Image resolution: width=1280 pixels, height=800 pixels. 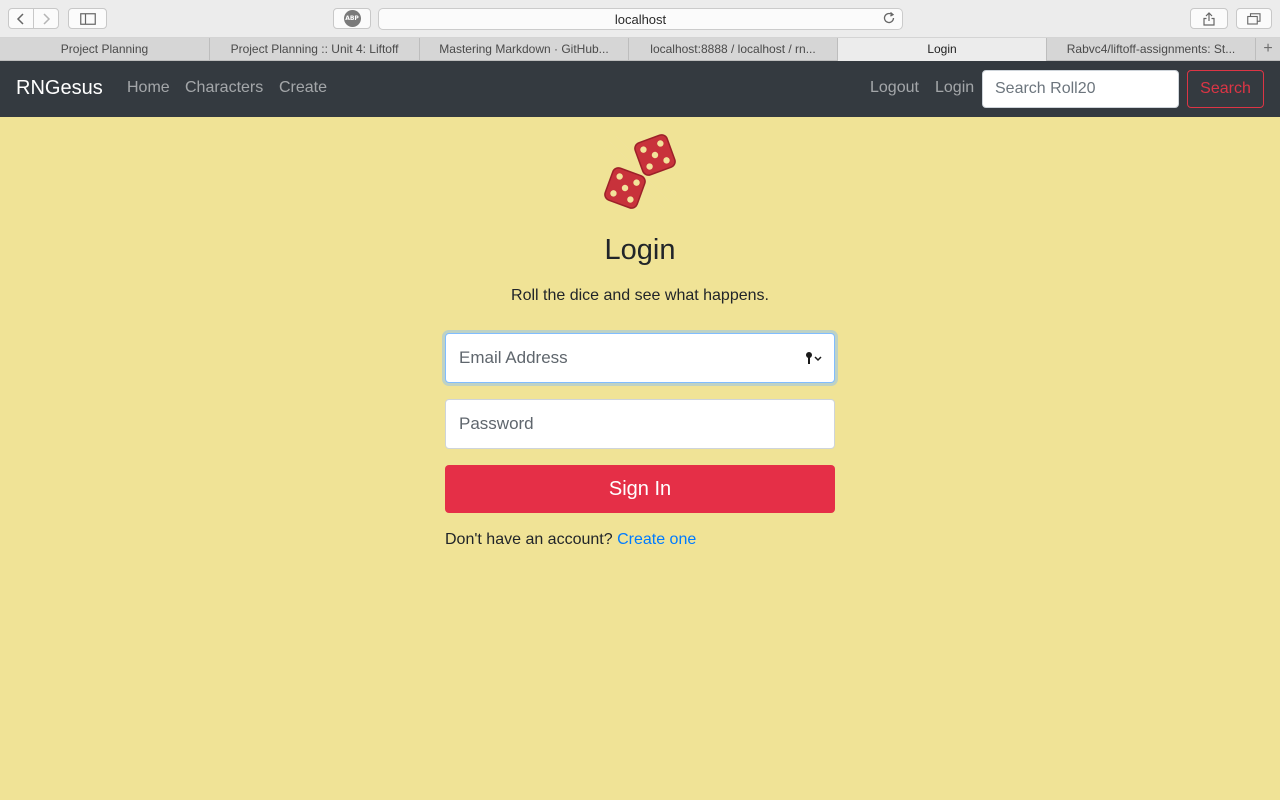 I want to click on reload-icon, so click(x=889, y=18).